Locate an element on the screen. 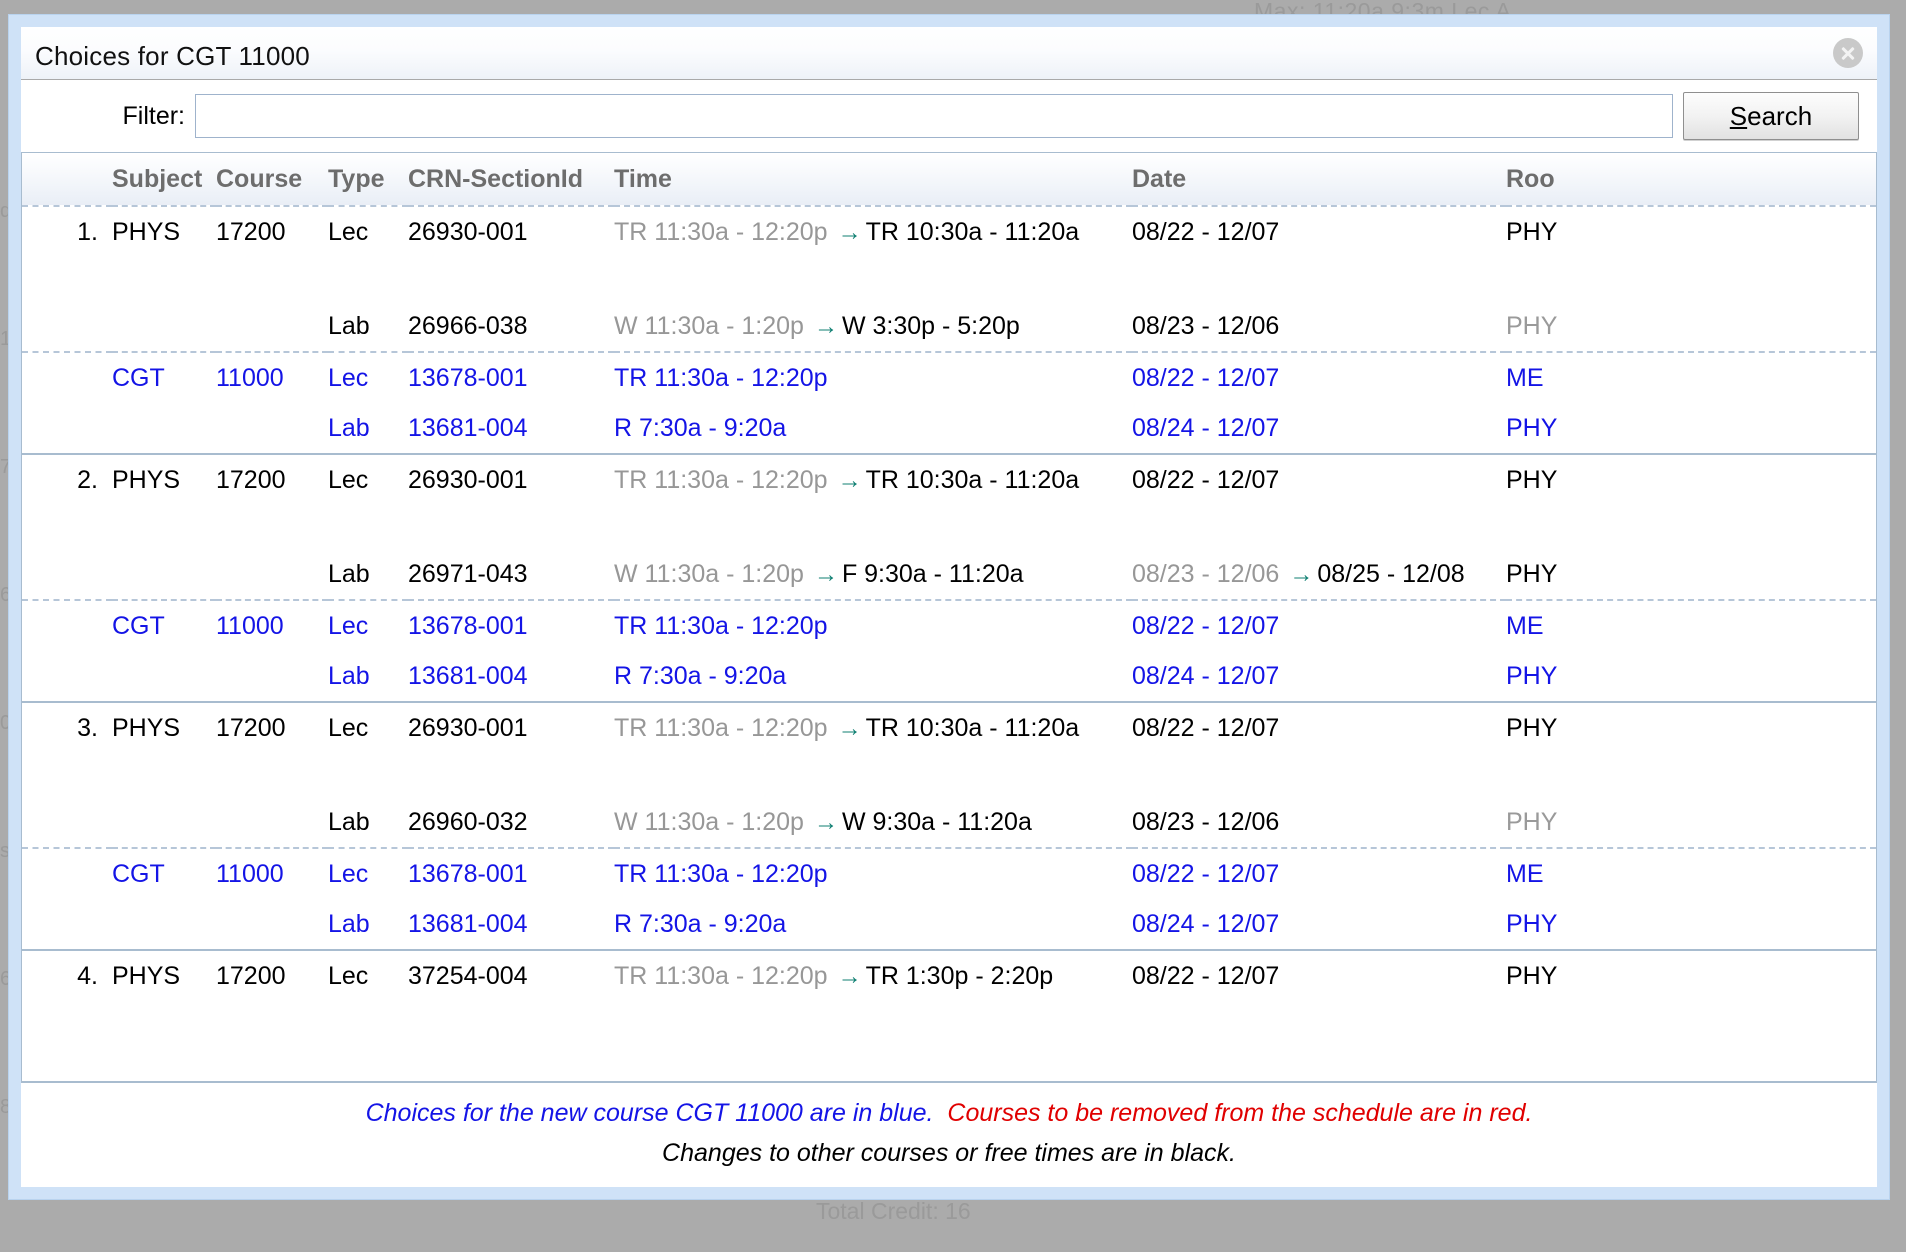  cell-type: Lab is located at coordinates (368, 677).